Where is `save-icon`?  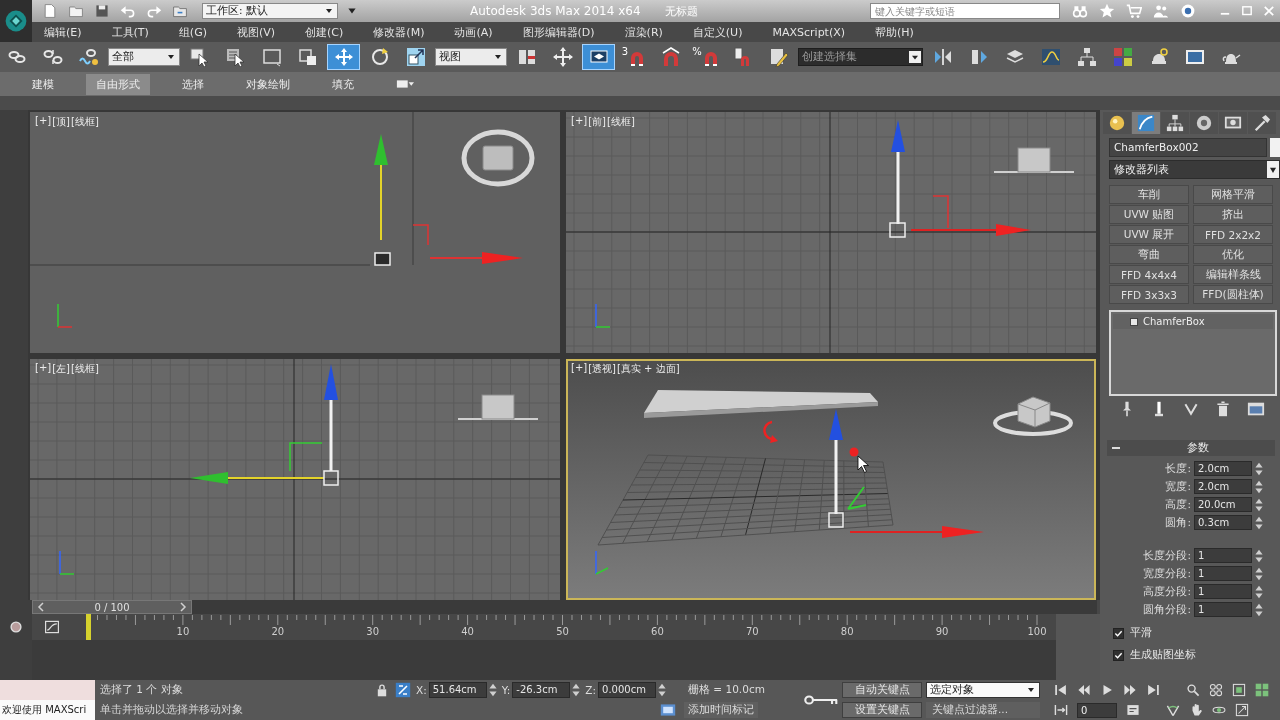 save-icon is located at coordinates (102, 11).